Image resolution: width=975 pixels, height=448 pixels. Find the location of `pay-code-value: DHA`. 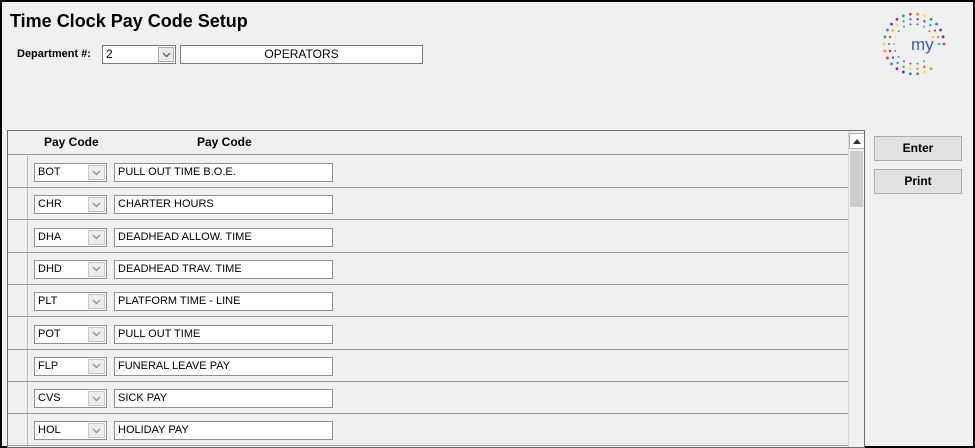

pay-code-value: DHA is located at coordinates (50, 236).